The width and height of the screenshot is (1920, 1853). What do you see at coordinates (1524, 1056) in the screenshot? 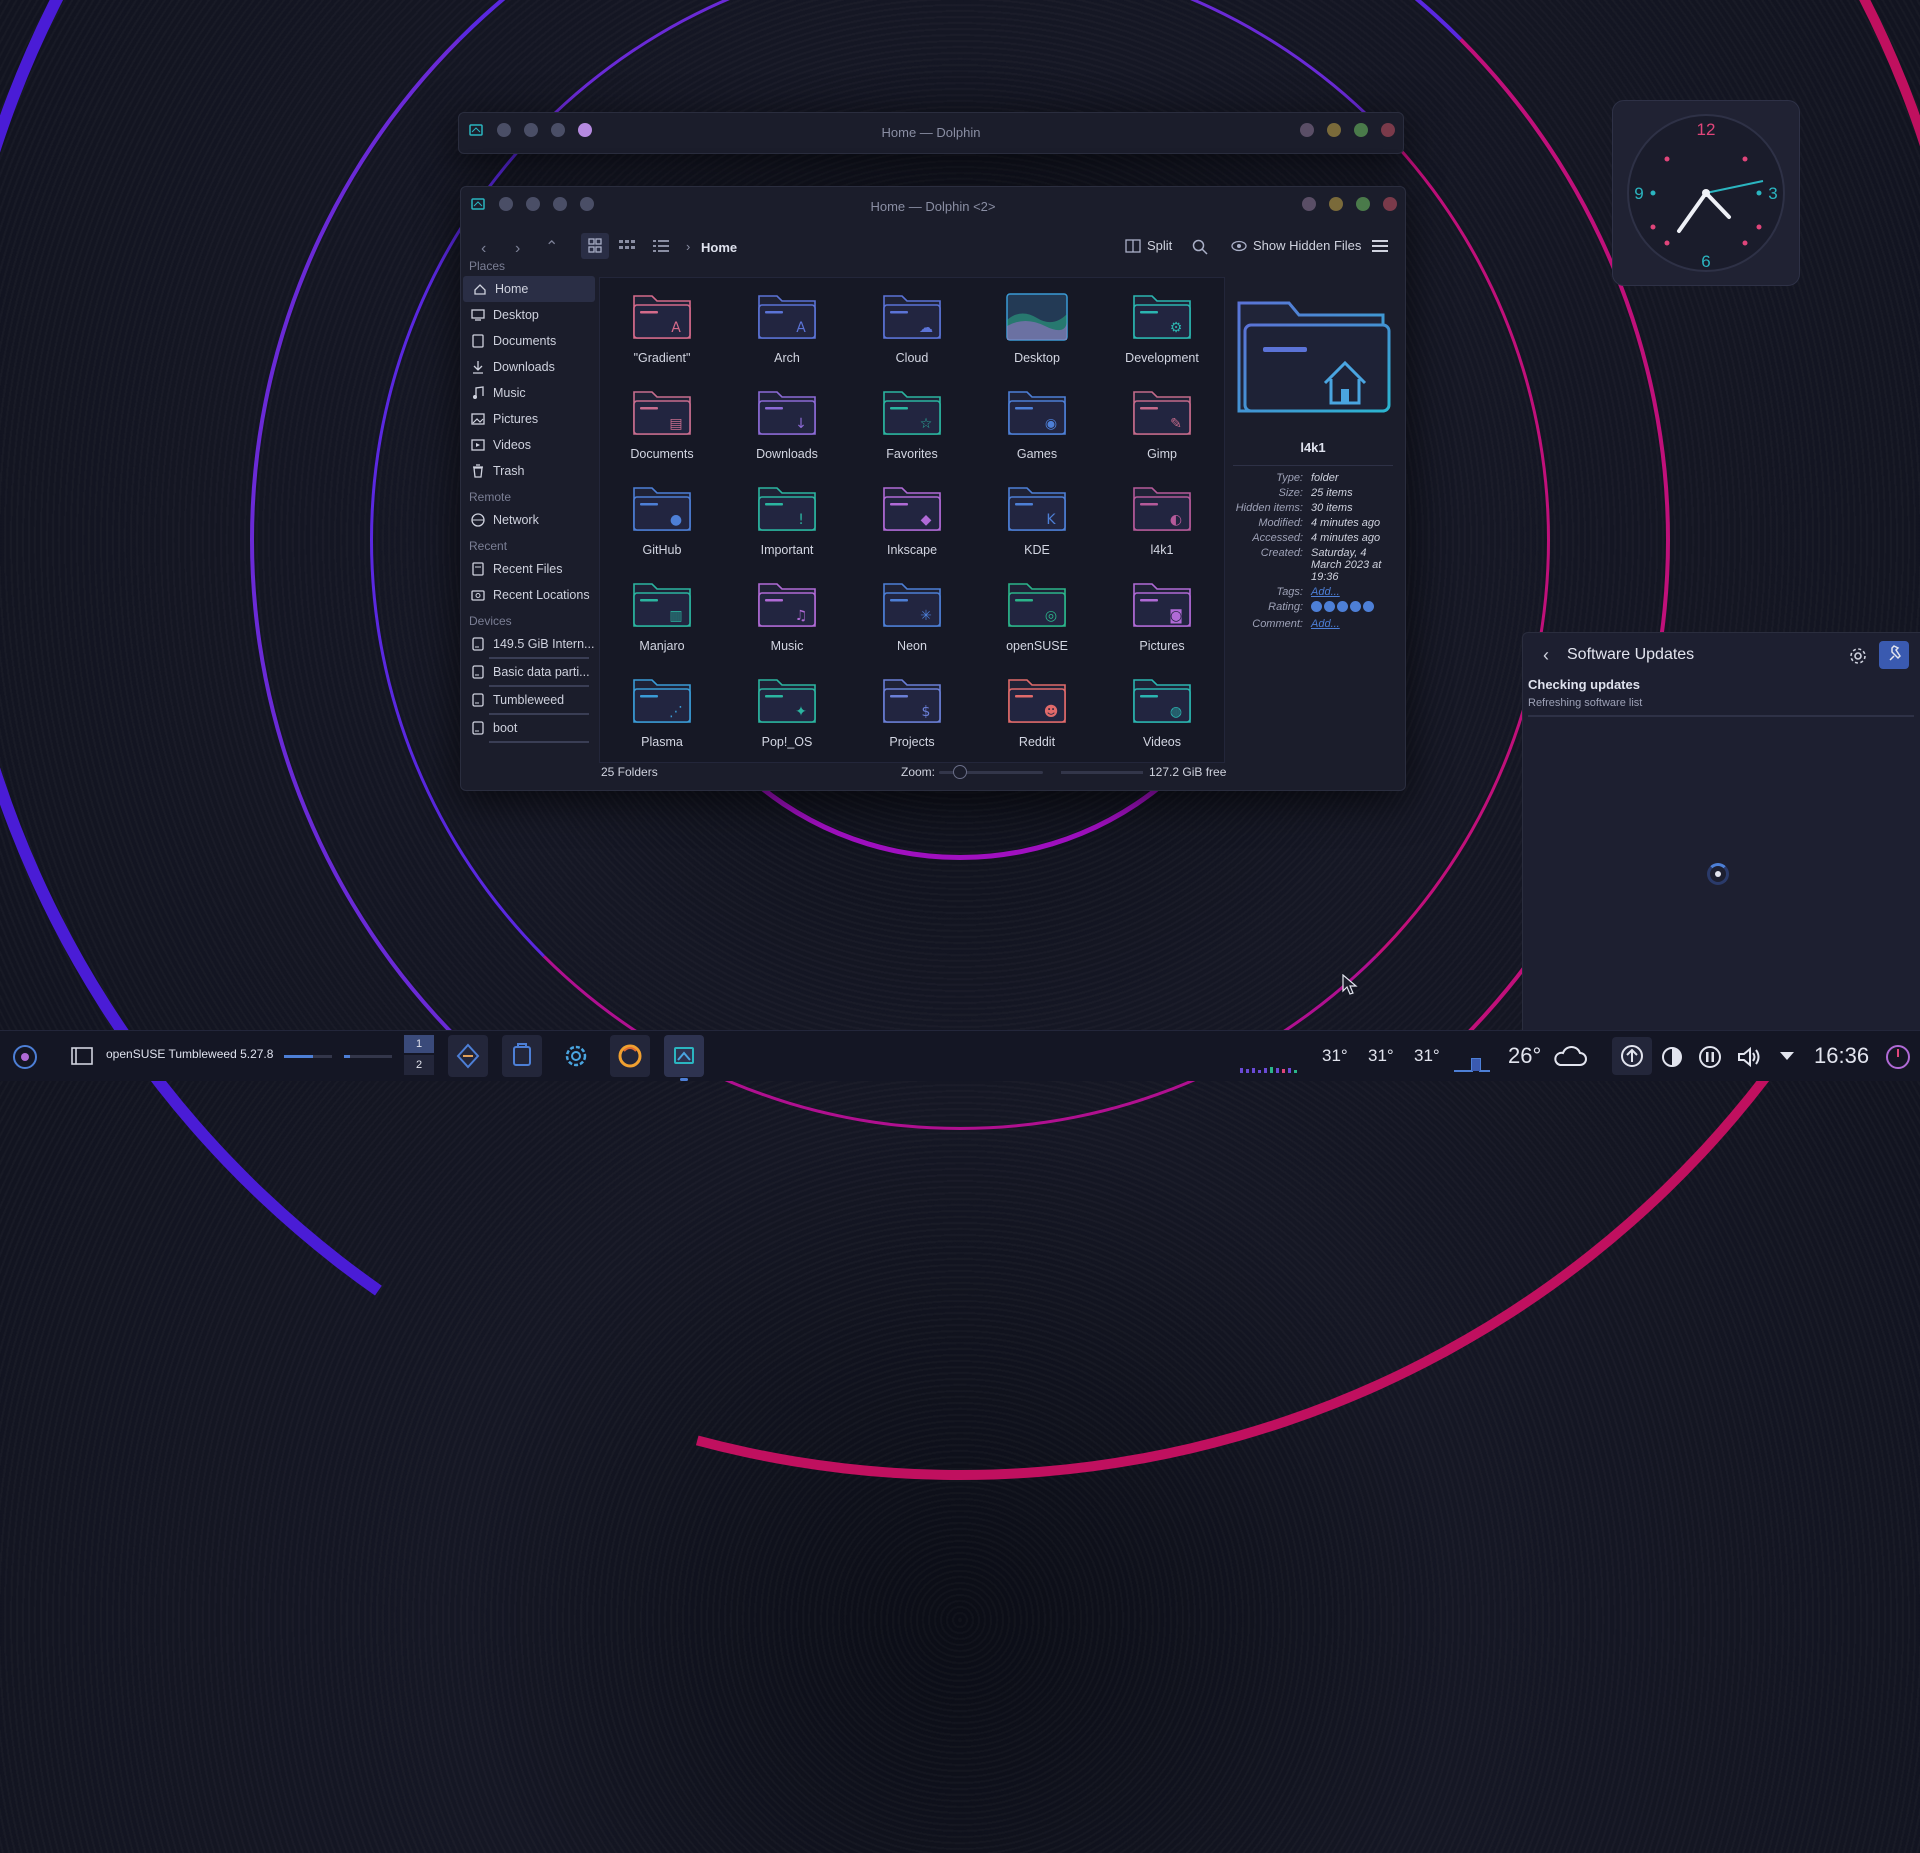
I see `weather-temperature: 26°` at bounding box center [1524, 1056].